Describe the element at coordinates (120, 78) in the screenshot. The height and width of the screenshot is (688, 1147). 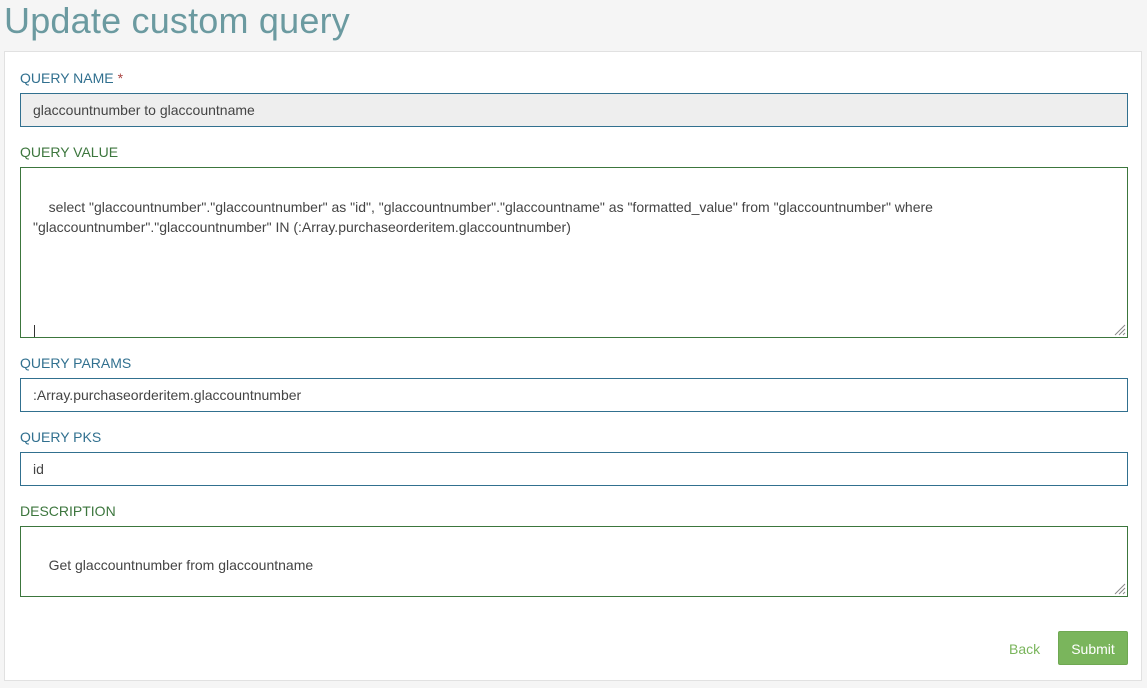
I see `required-marker: *` at that location.